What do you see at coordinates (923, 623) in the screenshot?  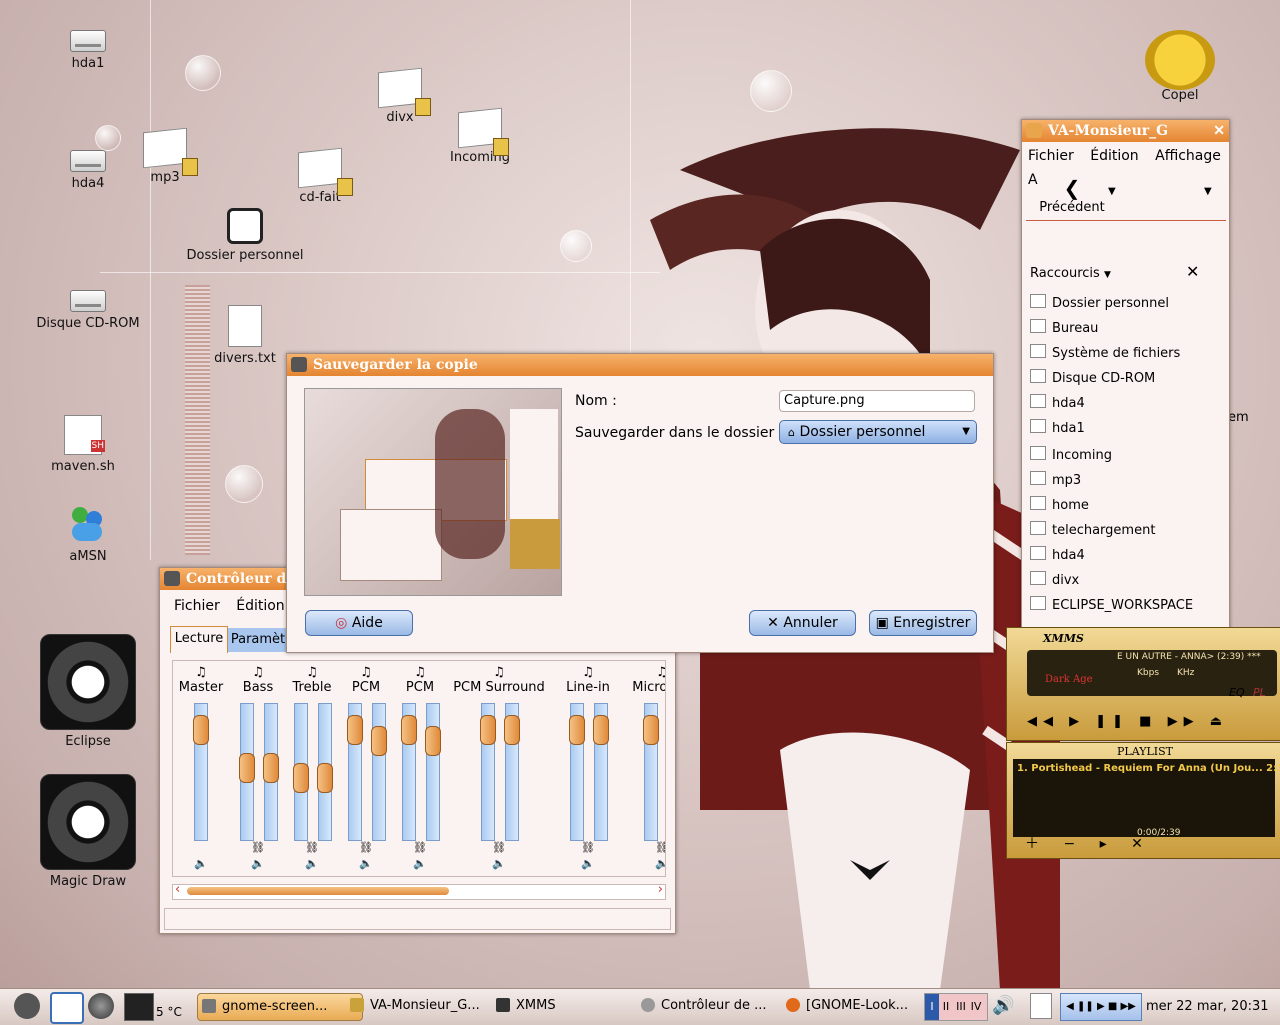 I see `save-button: ▣ Enregistrer` at bounding box center [923, 623].